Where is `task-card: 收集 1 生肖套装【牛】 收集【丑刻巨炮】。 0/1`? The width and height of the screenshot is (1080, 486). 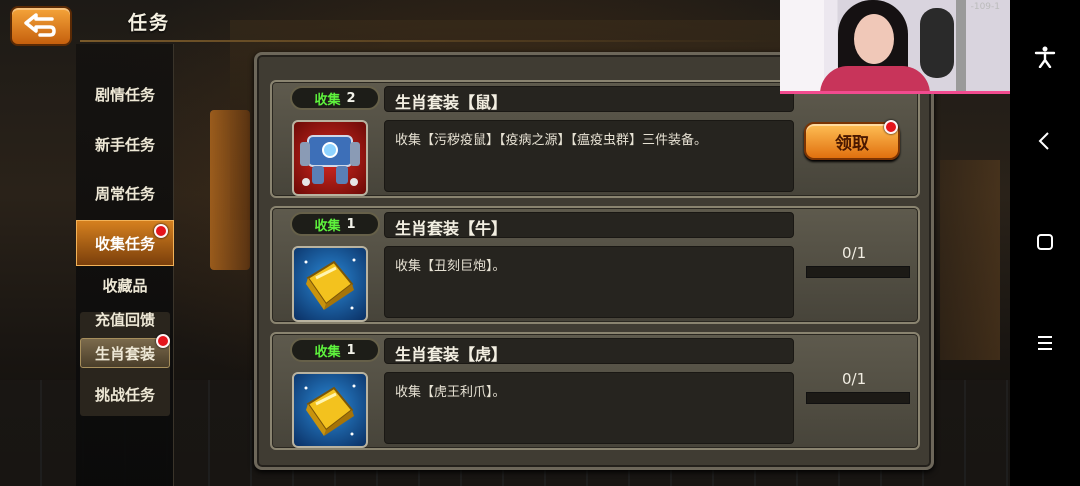
task-card: 收集 1 生肖套装【牛】 收集【丑刻巨炮】。 0/1 is located at coordinates (595, 265).